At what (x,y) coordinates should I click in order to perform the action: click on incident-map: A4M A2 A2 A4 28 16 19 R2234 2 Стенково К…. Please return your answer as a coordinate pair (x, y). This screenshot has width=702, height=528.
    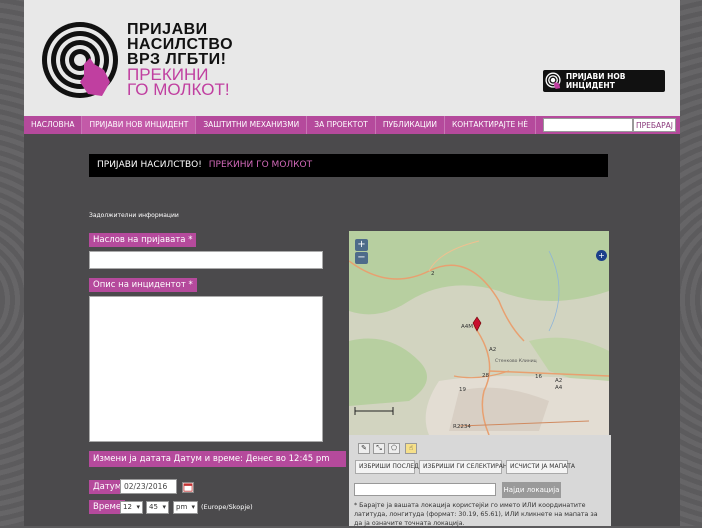
    Looking at the image, I should click on (479, 333).